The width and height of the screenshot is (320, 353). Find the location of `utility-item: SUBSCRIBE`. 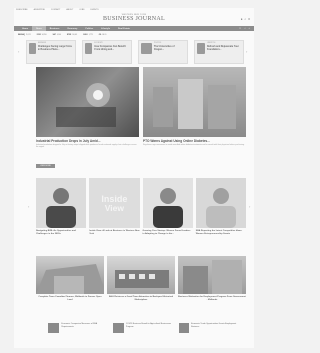

utility-item: SUBSCRIBE is located at coordinates (22, 10).